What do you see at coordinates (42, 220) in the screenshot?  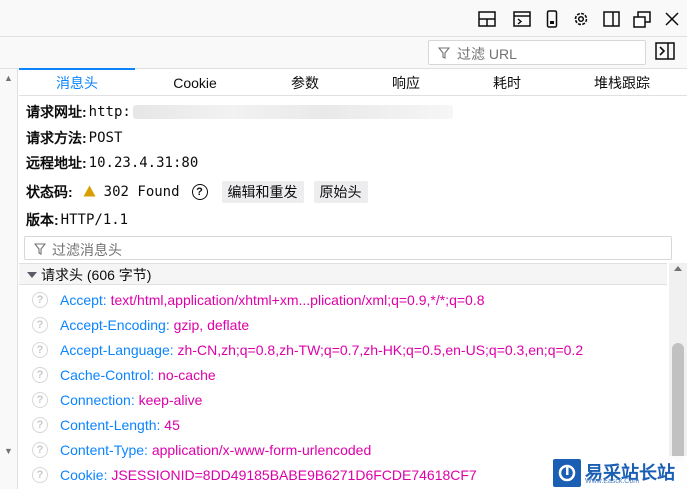 I see `version-label: 版本:` at bounding box center [42, 220].